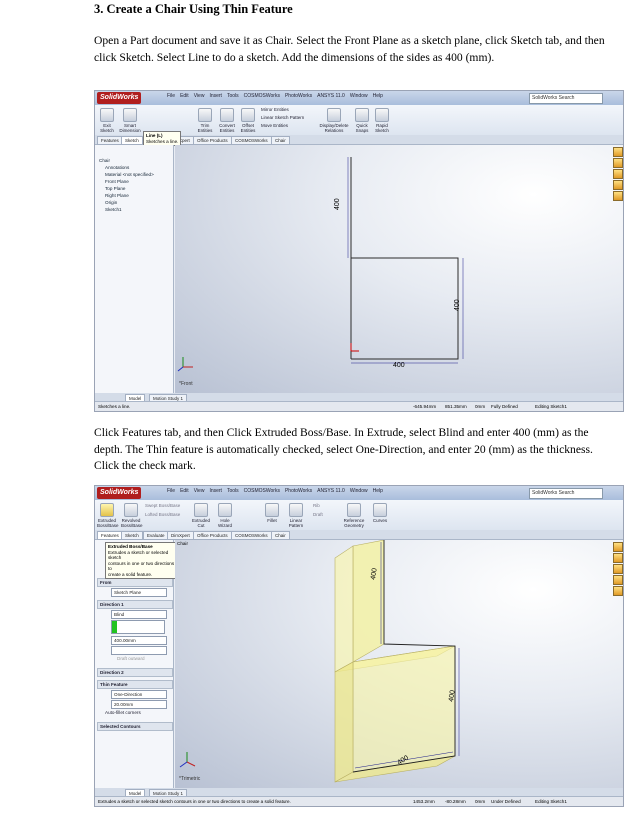 Image resolution: width=624 pixels, height=818 pixels. Describe the element at coordinates (399, 365) in the screenshot. I see `dim-label-bottom: 400` at that location.